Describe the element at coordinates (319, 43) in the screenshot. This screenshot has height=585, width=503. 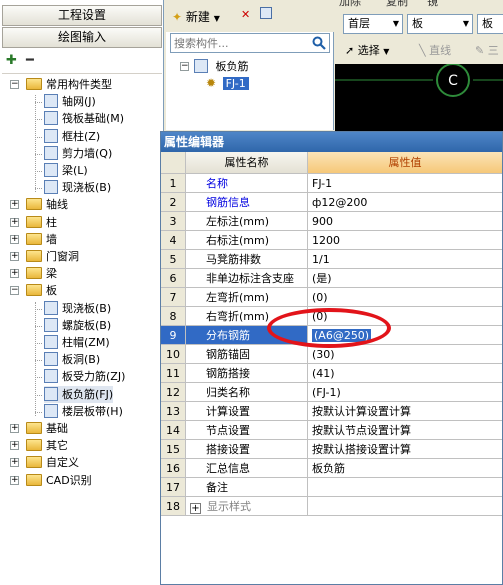
I see `search-icon` at that location.